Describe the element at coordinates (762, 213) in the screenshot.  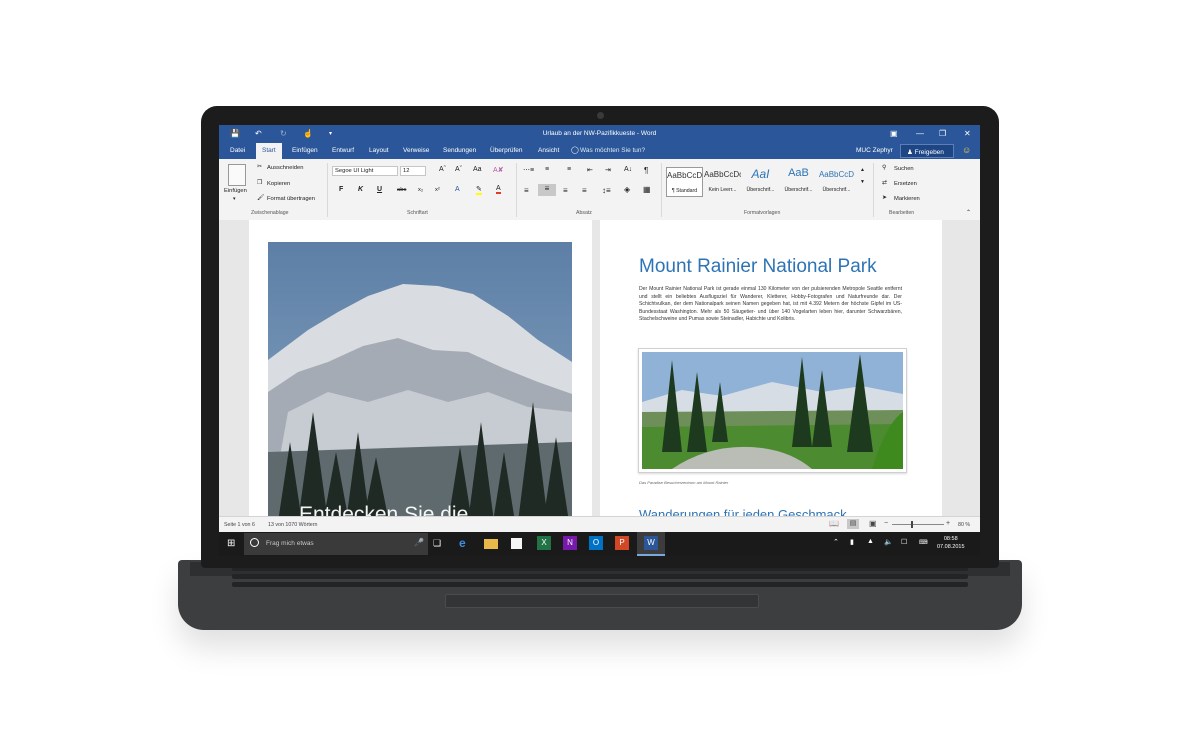
I see `group-label-styles: Formatvorlagen` at that location.